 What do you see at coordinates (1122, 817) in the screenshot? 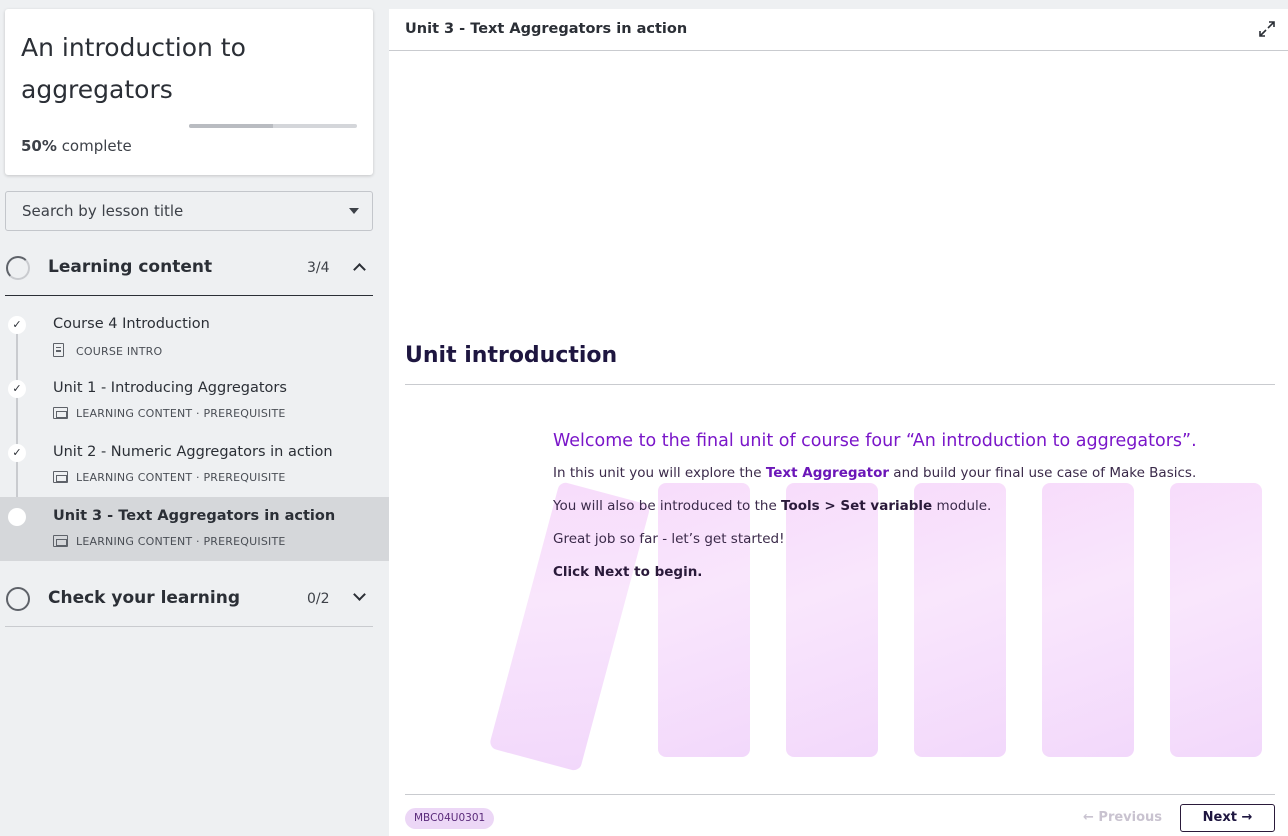
I see `previous-button: ← Previous` at bounding box center [1122, 817].